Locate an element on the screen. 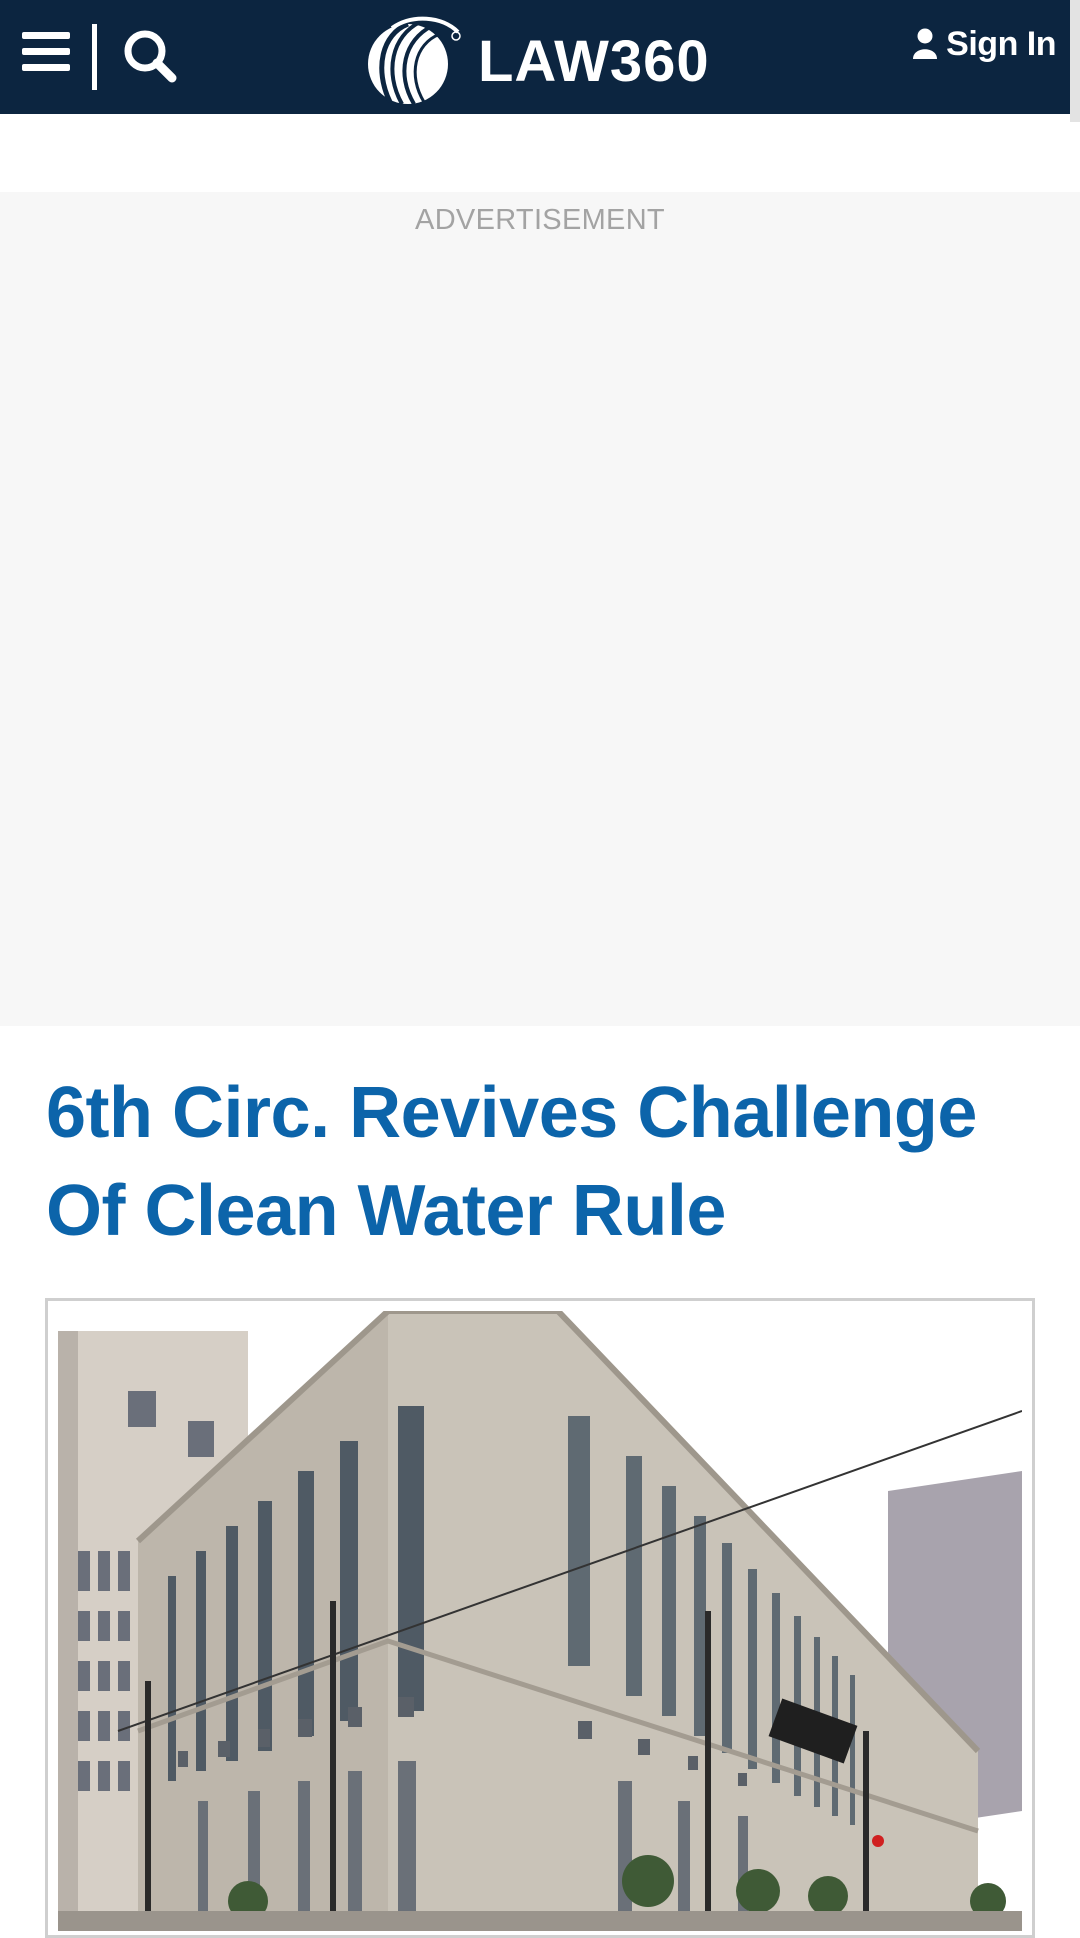 The height and width of the screenshot is (1938, 1080). user-icon is located at coordinates (925, 43).